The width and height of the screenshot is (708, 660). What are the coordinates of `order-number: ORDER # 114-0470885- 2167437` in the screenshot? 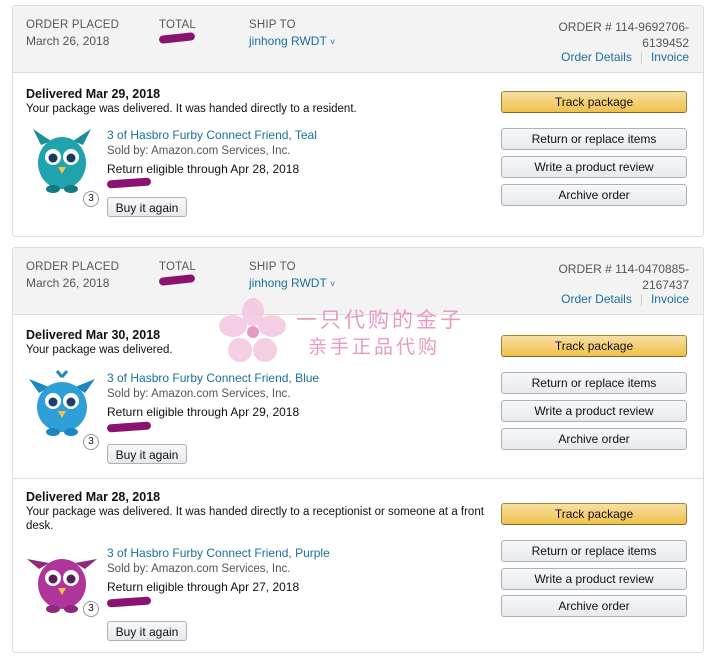 It's located at (623, 277).